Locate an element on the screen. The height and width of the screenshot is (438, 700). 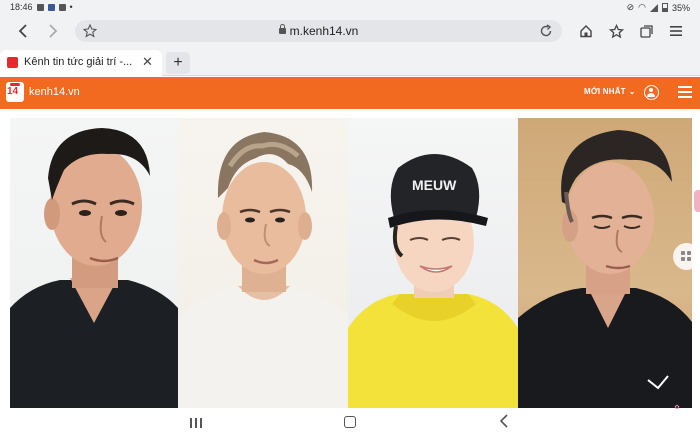
chevron-down-icon: ⌄ is located at coordinates (632, 91).